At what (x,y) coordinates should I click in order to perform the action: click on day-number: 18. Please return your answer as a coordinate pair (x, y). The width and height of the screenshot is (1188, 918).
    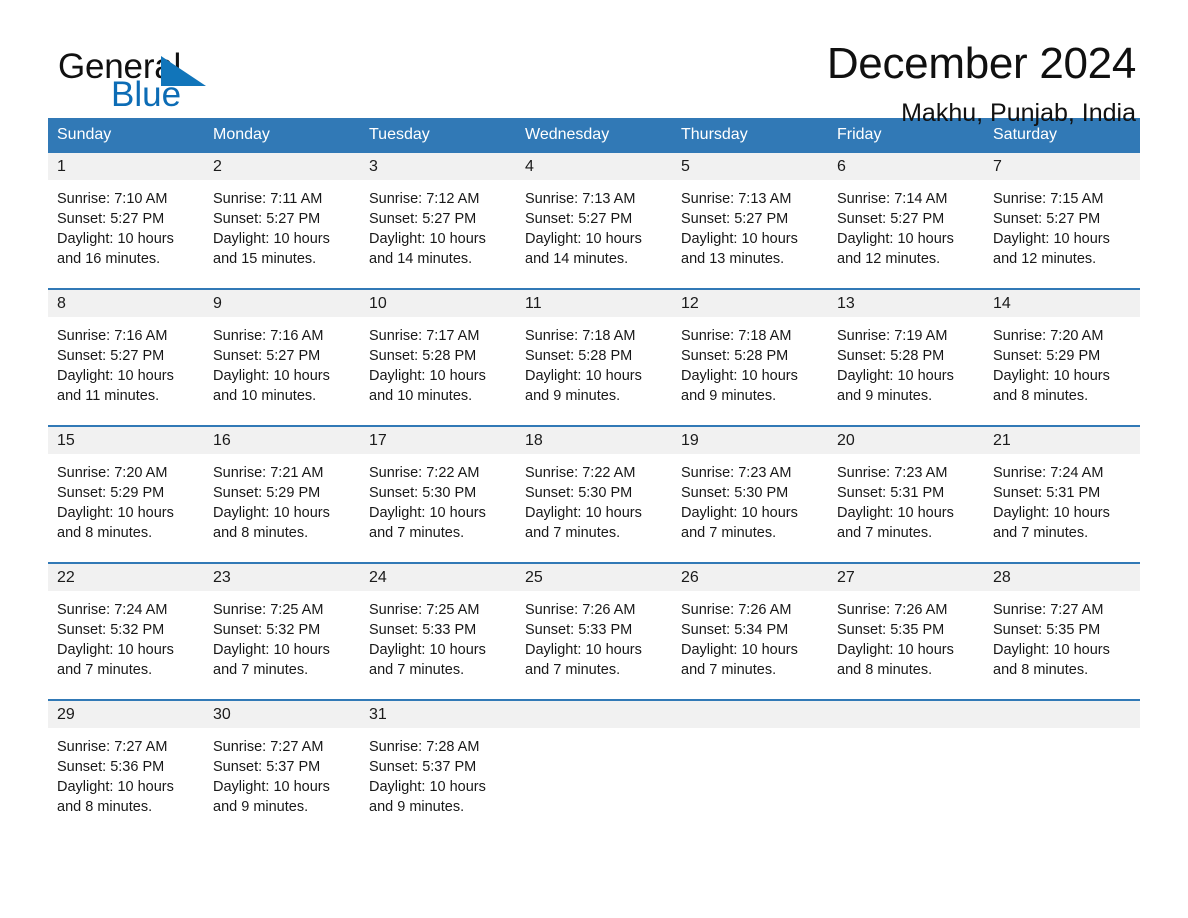
    Looking at the image, I should click on (594, 440).